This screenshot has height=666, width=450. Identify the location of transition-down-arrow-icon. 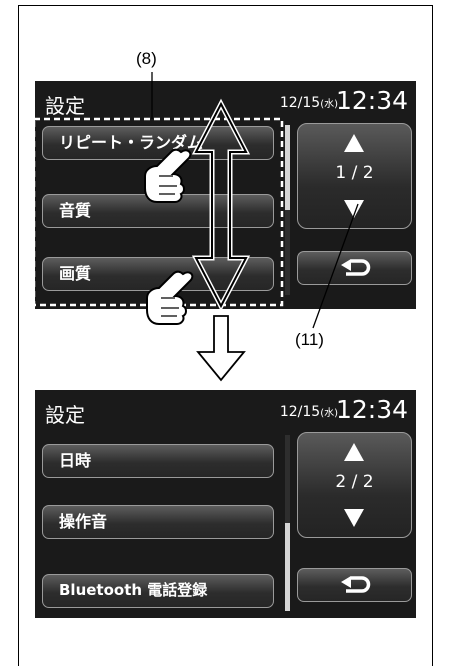
(221, 348).